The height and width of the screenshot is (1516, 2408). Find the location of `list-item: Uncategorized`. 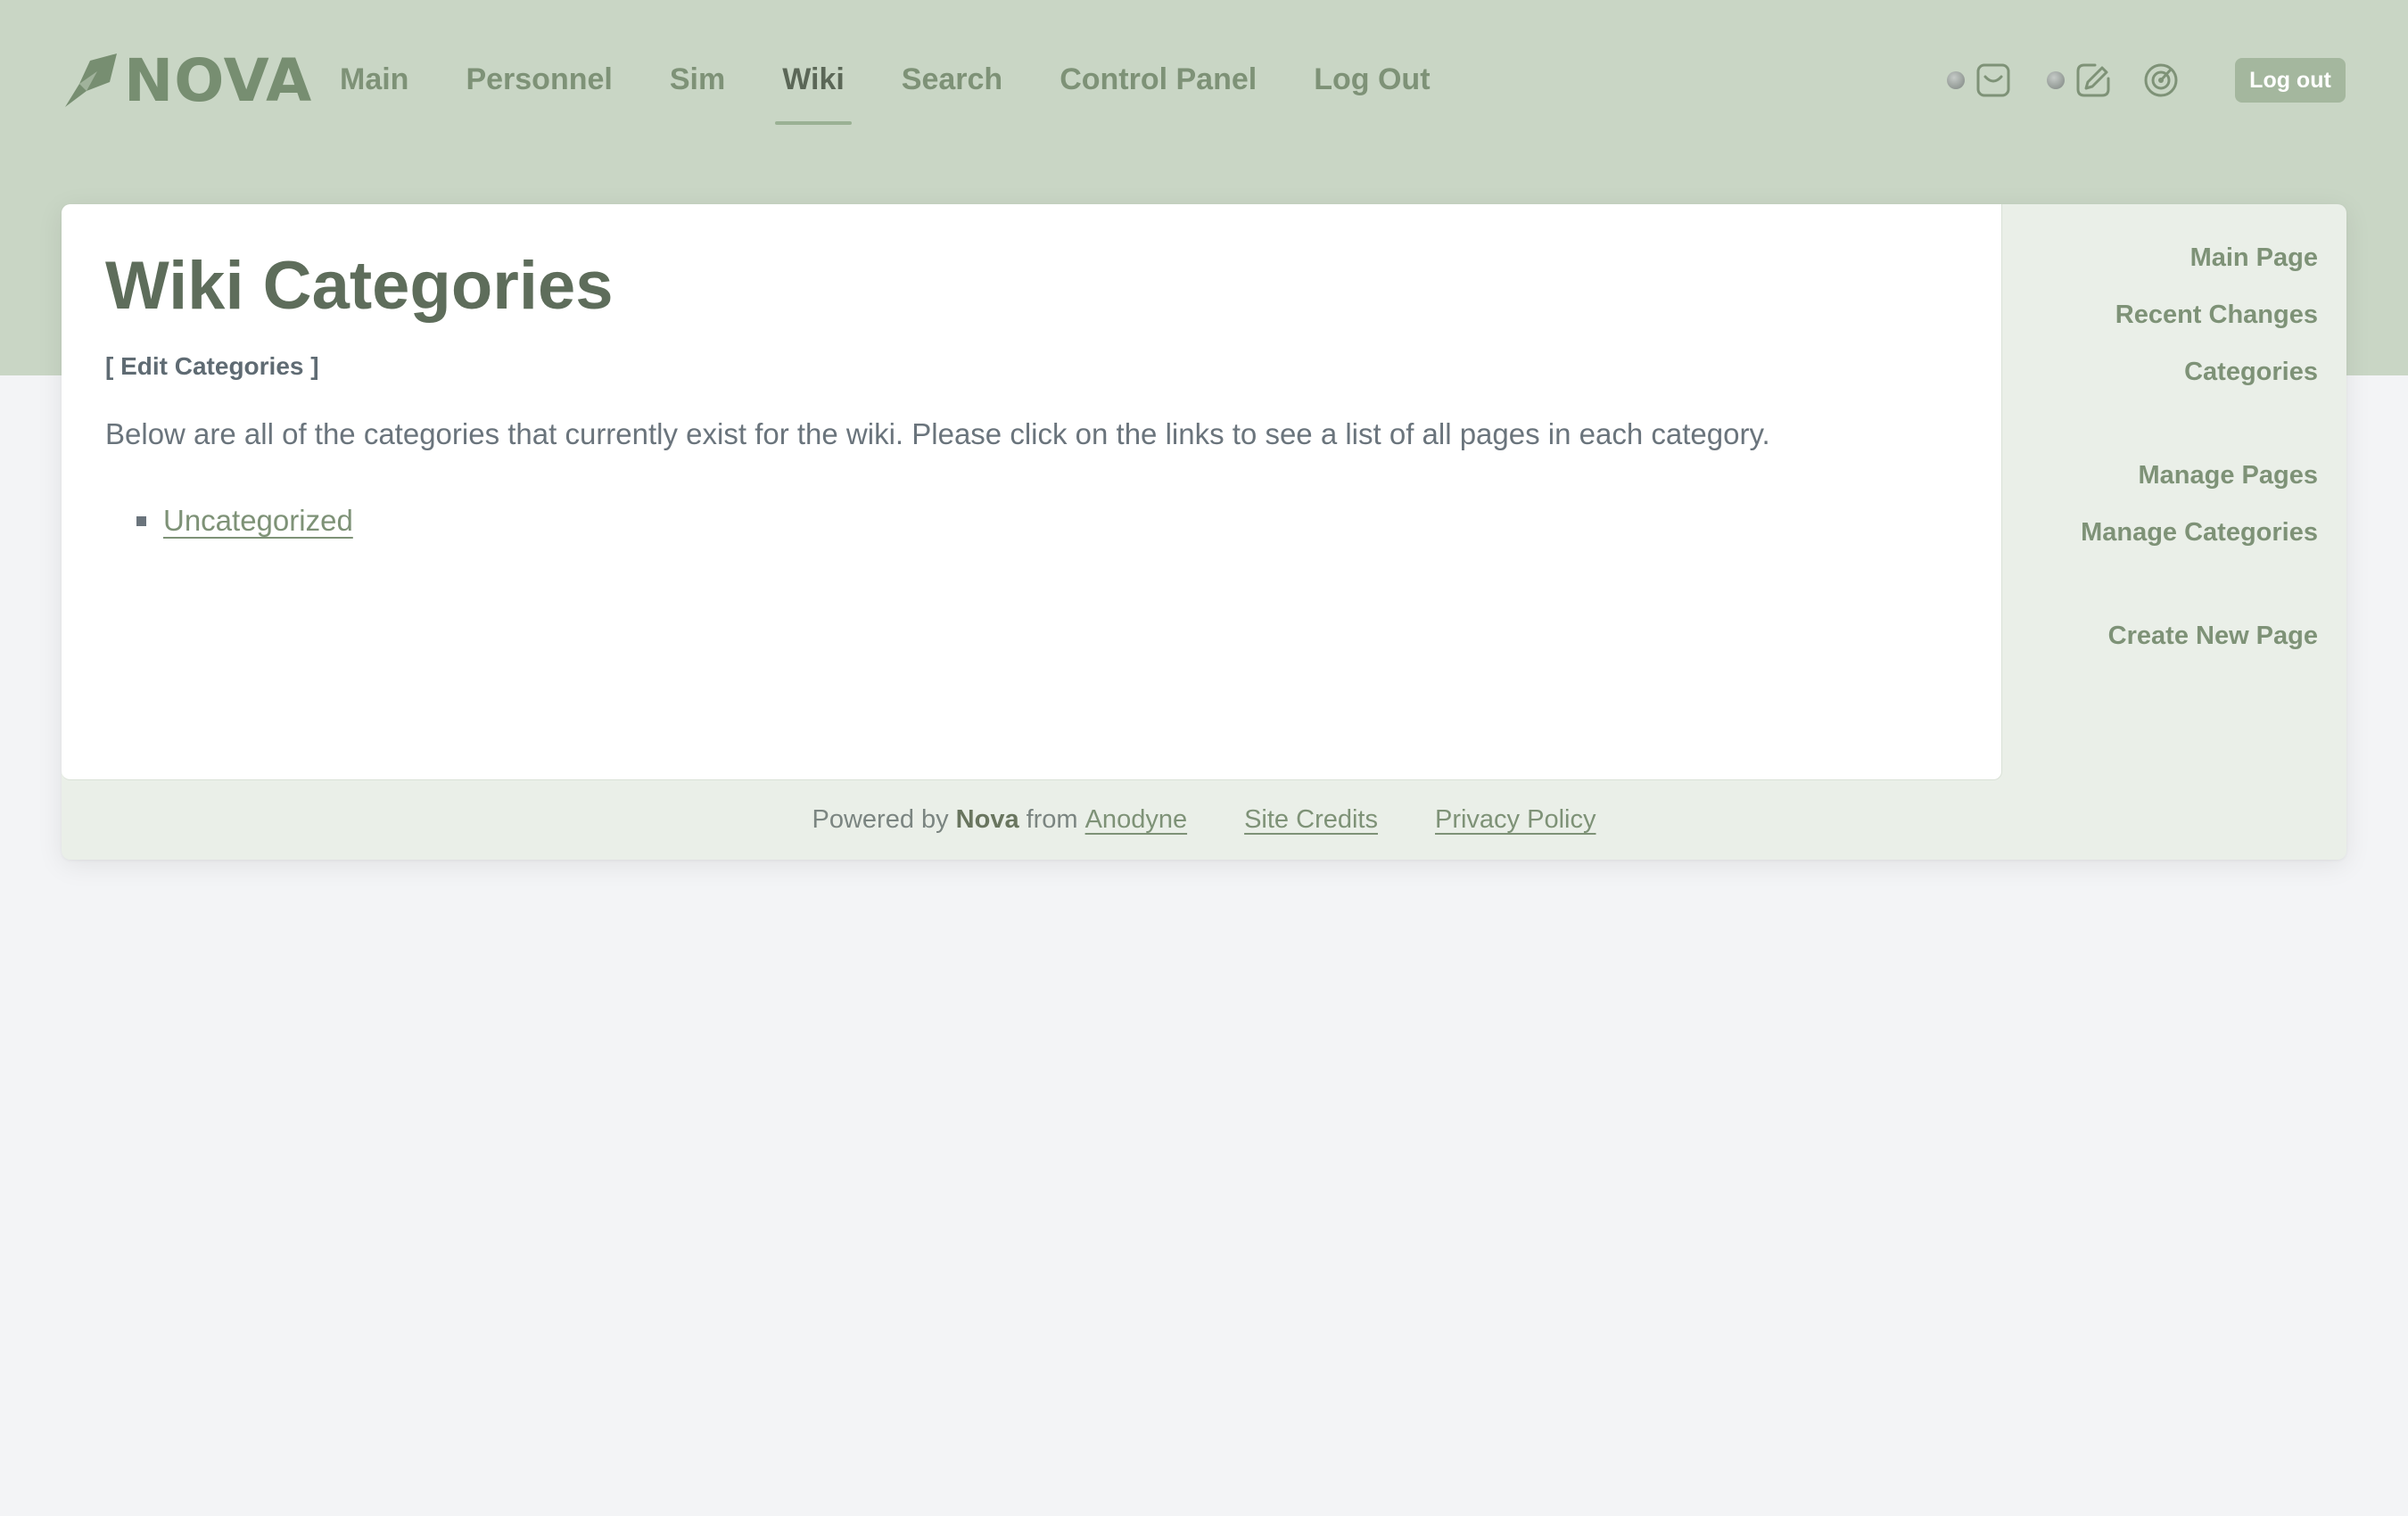

list-item: Uncategorized is located at coordinates (244, 520).